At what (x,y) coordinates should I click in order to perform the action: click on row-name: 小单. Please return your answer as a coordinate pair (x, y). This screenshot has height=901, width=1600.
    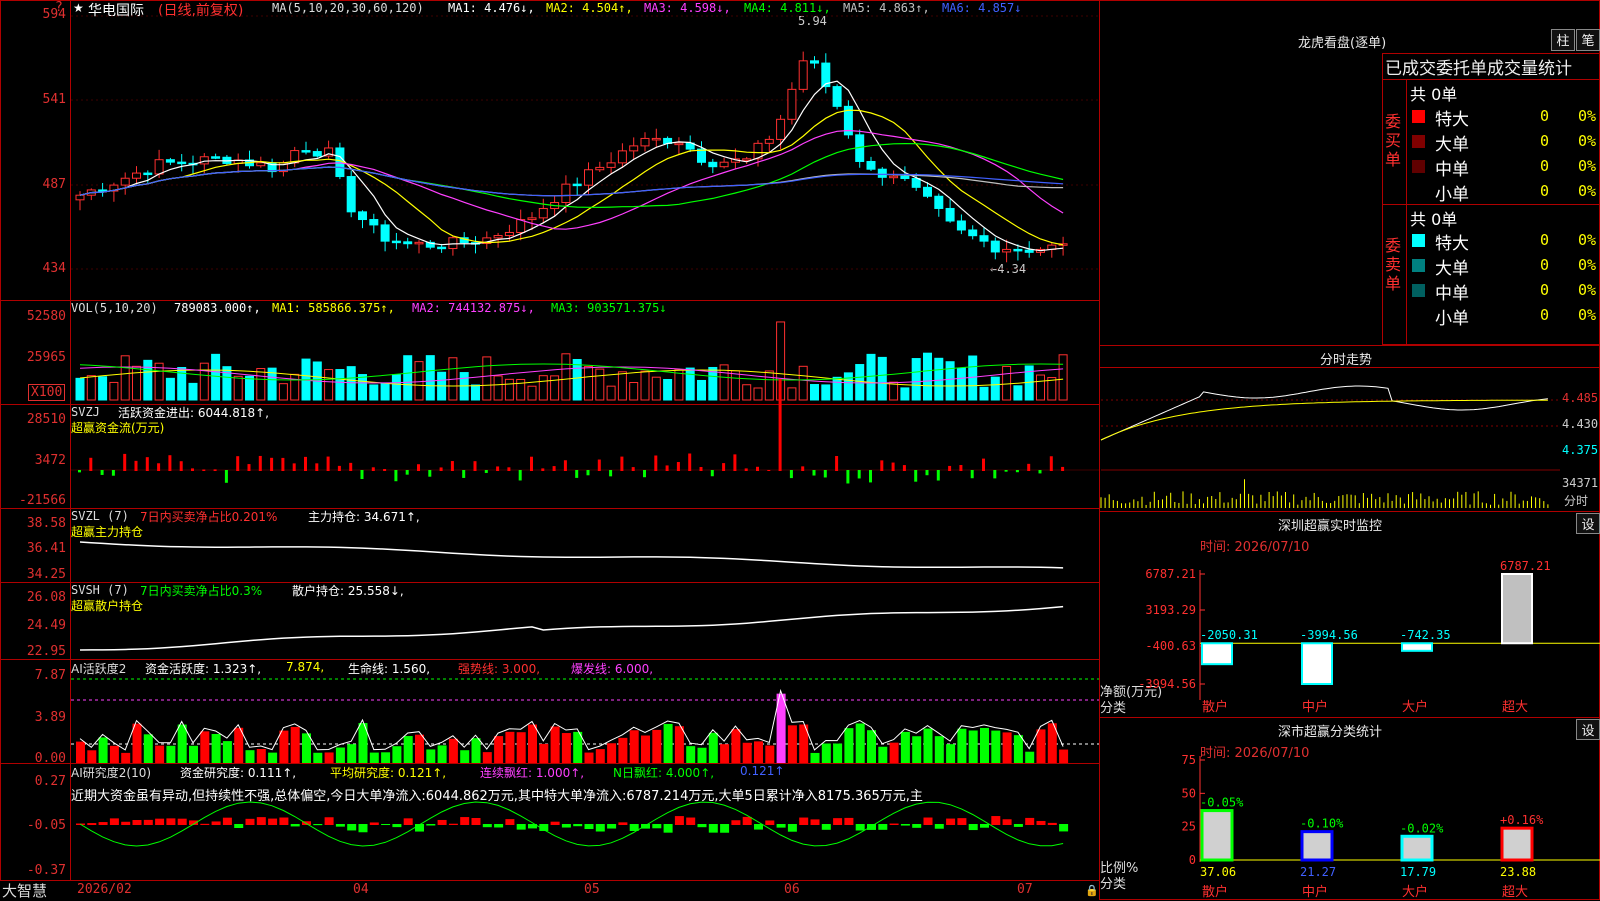
    Looking at the image, I should click on (1452, 319).